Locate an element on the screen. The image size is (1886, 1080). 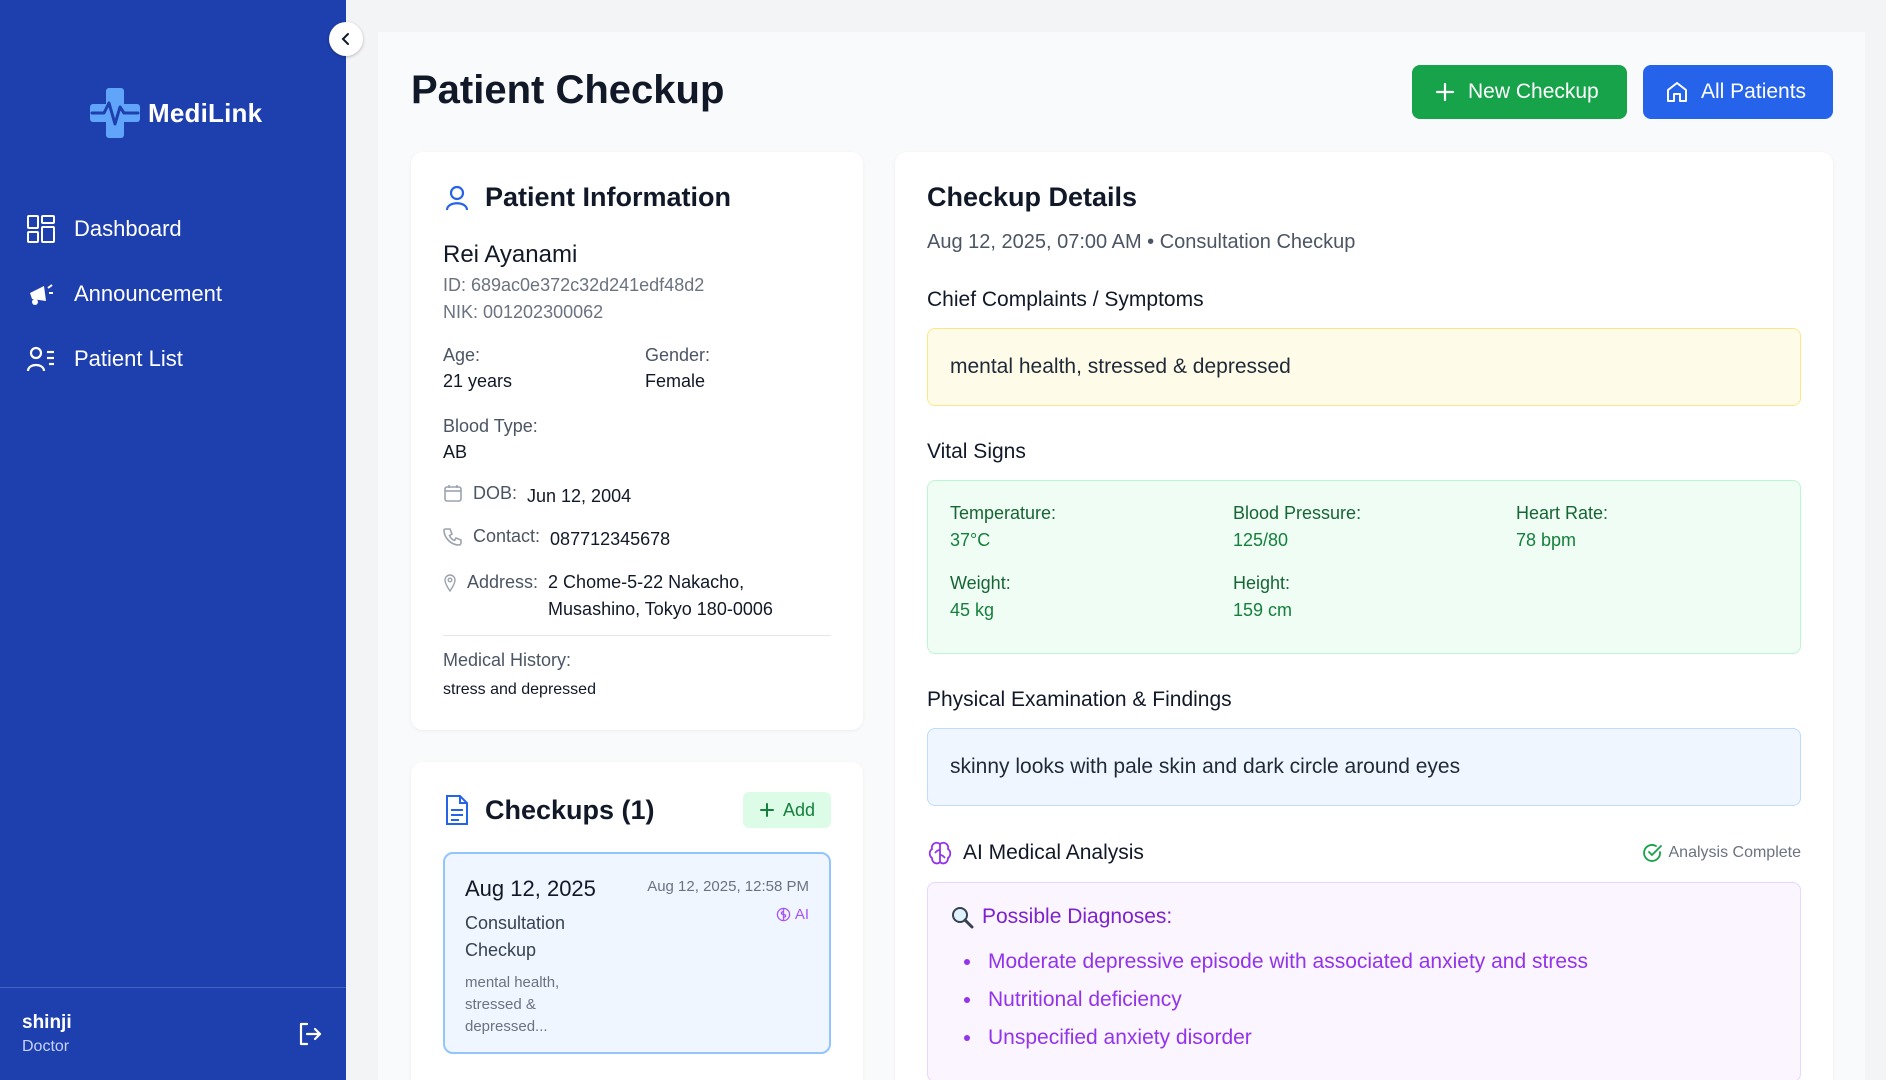
contact-value: 087712345678 is located at coordinates (610, 539).